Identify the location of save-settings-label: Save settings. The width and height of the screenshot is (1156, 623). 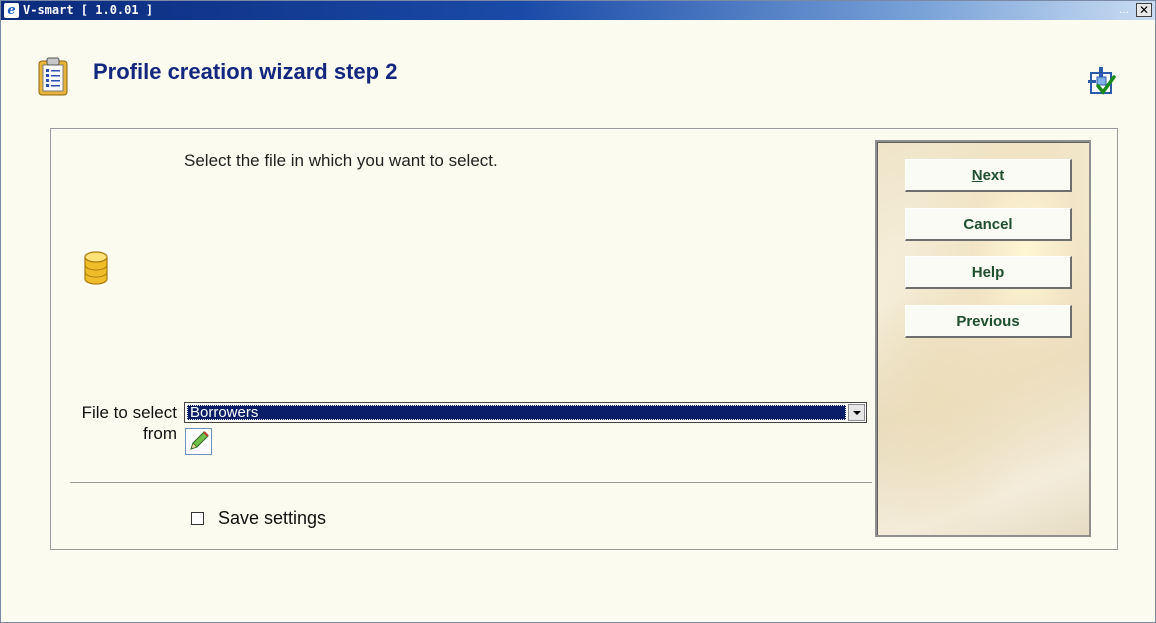
(272, 518).